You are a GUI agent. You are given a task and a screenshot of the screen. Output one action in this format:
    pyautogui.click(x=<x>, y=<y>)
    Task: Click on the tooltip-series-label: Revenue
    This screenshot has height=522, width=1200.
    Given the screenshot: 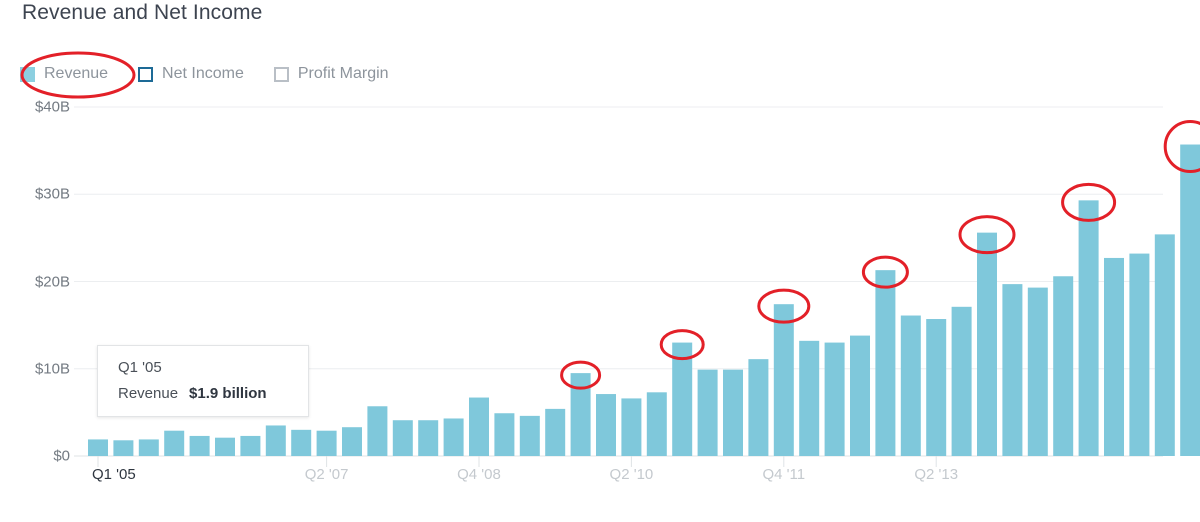 What is the action you would take?
    pyautogui.click(x=148, y=393)
    